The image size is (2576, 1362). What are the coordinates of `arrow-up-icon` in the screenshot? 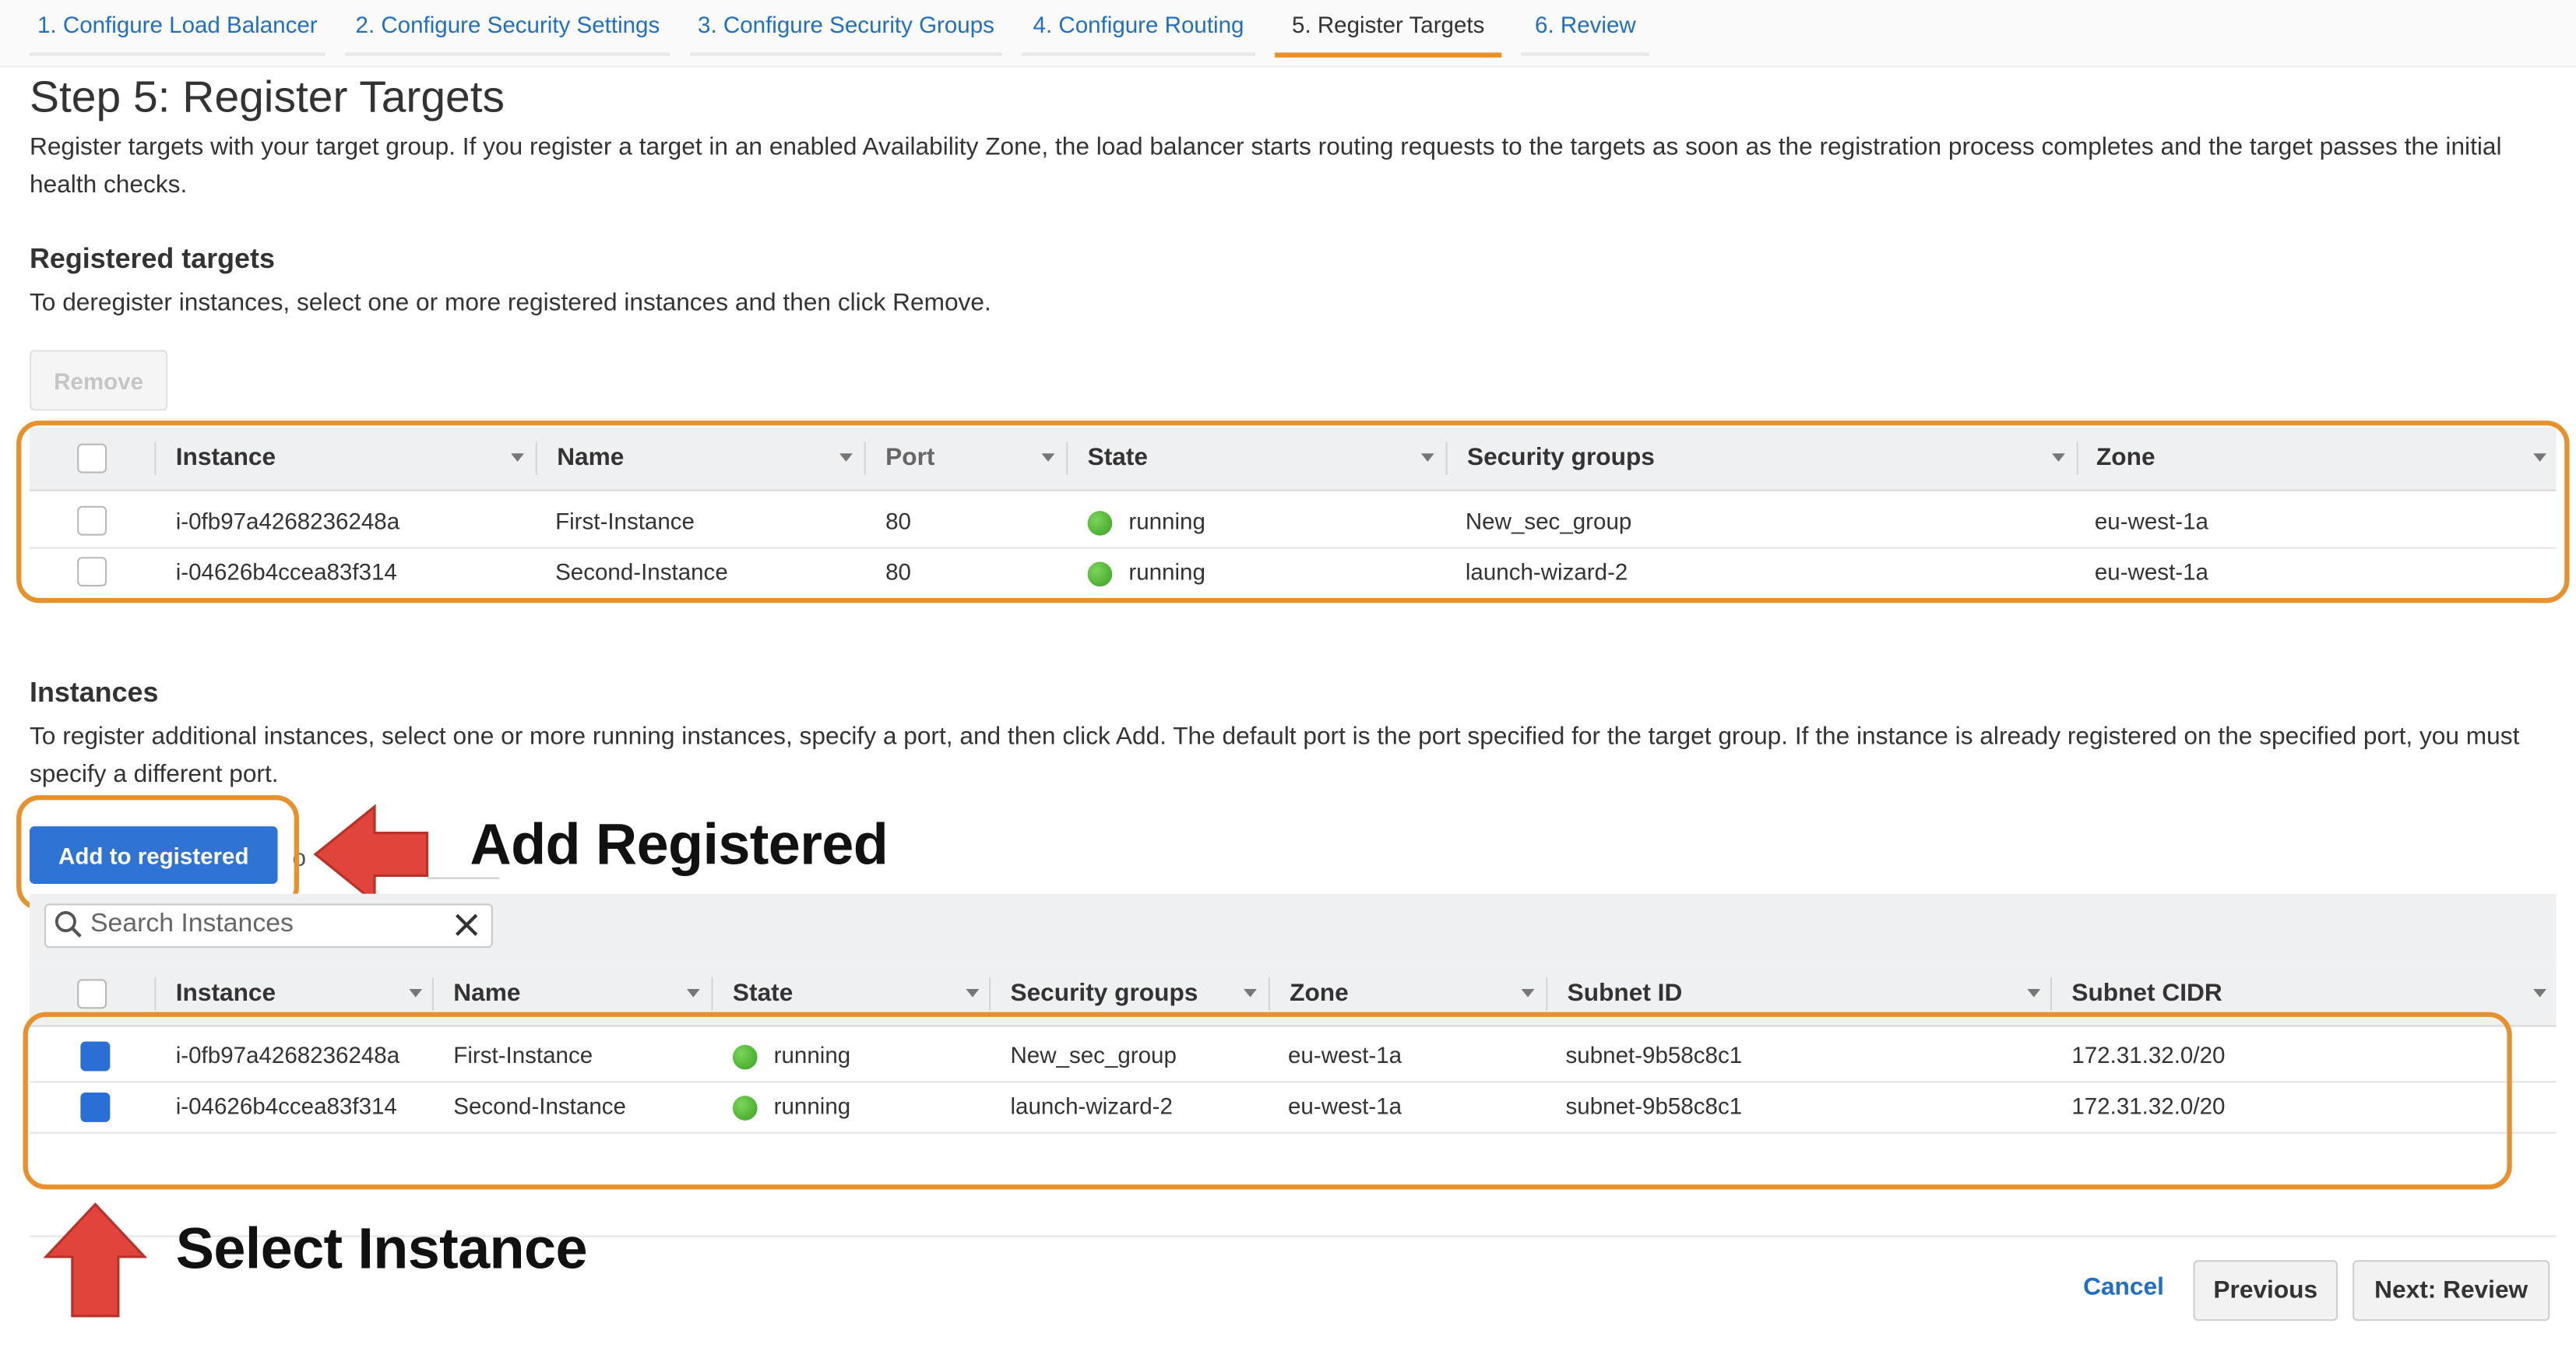 It's located at (95, 1260).